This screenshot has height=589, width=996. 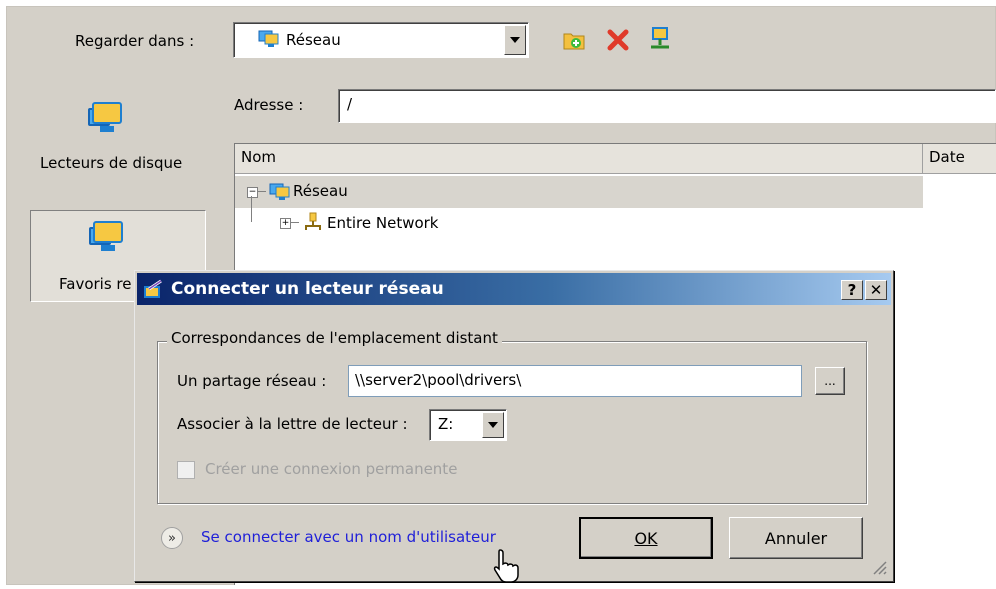 I want to click on ok-button: OK, so click(x=646, y=538).